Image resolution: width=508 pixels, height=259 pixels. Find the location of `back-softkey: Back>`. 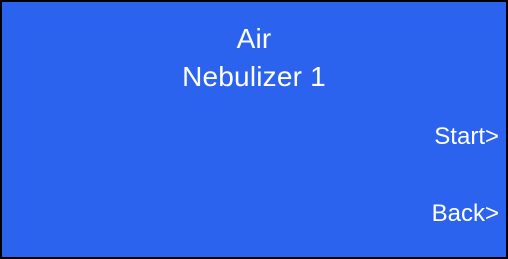

back-softkey: Back> is located at coordinates (465, 214).